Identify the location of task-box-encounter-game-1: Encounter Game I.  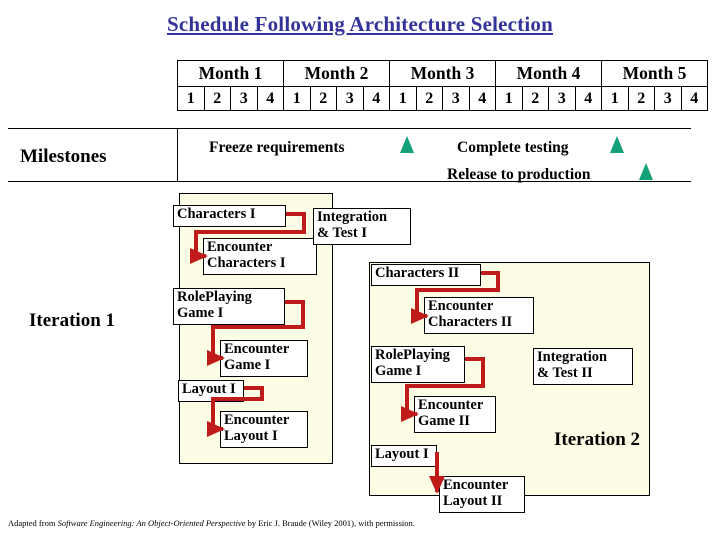
(264, 358).